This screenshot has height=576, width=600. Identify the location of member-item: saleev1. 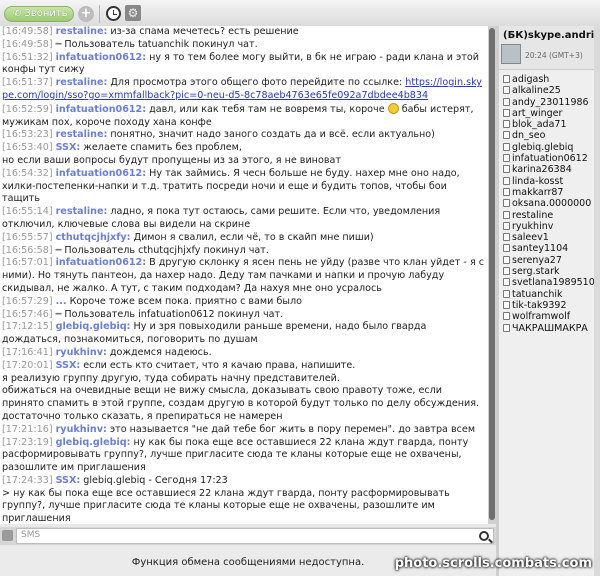
(549, 237).